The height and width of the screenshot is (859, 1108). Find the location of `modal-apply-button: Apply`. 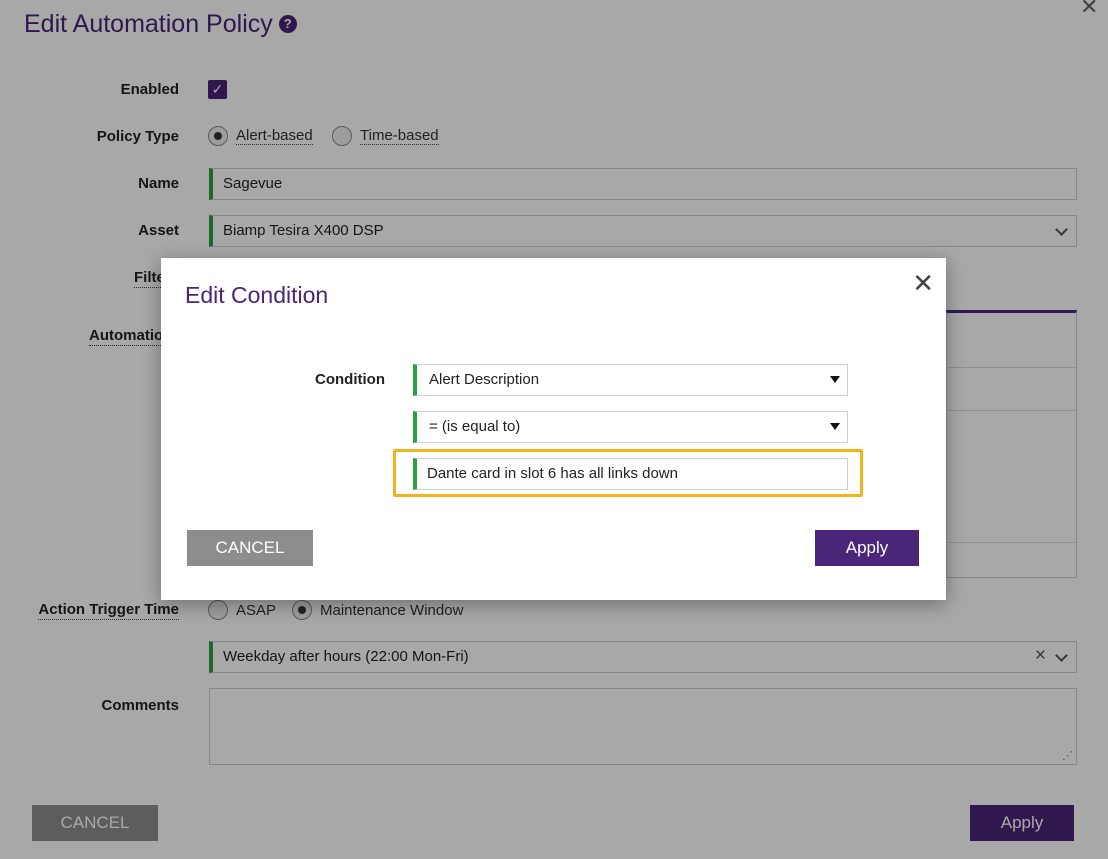

modal-apply-button: Apply is located at coordinates (867, 548).